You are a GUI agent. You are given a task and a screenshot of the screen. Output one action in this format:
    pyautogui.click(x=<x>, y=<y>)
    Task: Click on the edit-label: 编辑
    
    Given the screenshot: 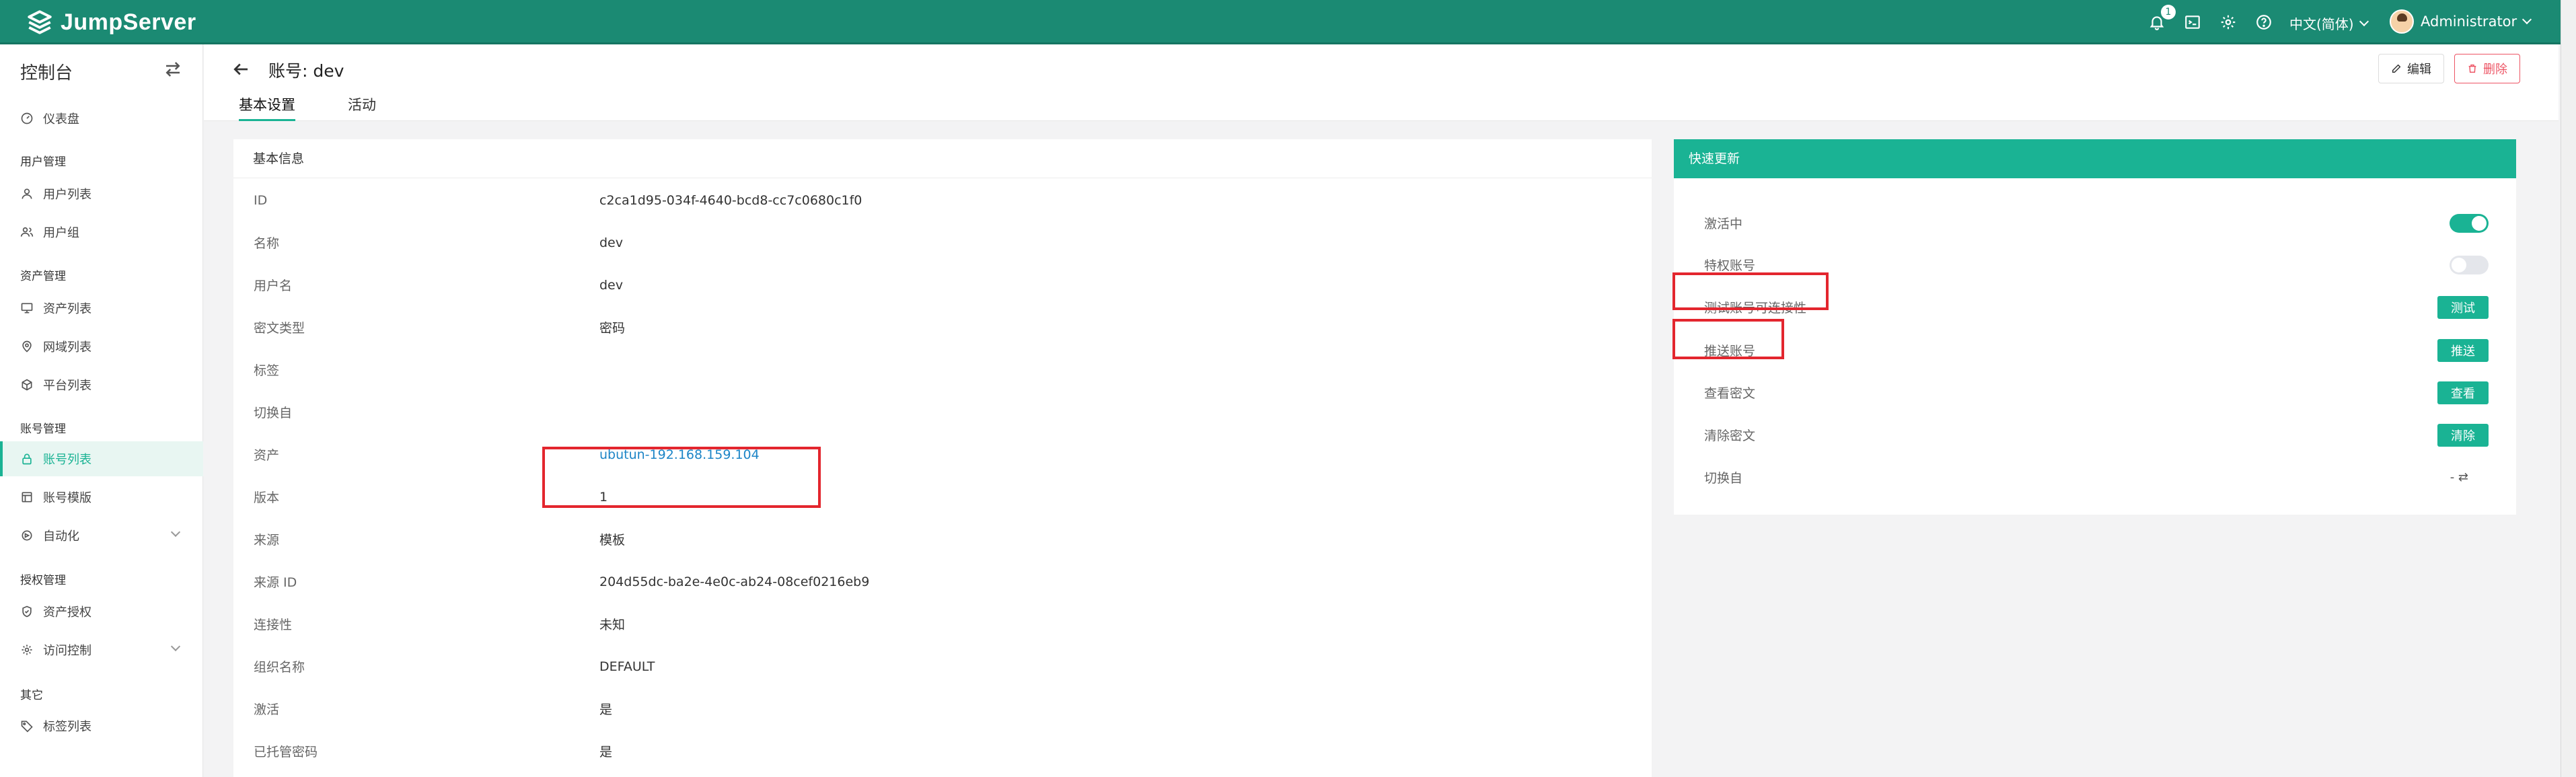 What is the action you would take?
    pyautogui.click(x=2419, y=70)
    